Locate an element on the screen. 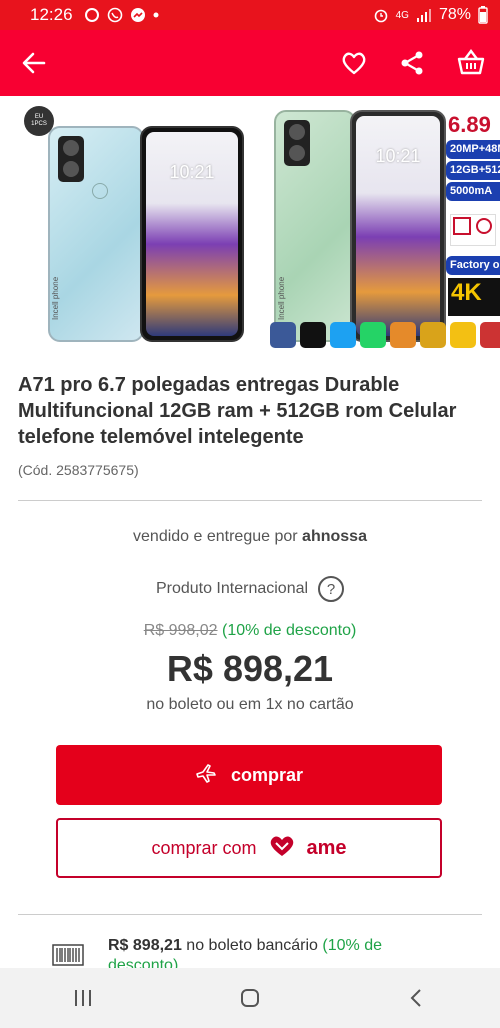 The height and width of the screenshot is (1028, 500). network-label: 4G is located at coordinates (402, 15).